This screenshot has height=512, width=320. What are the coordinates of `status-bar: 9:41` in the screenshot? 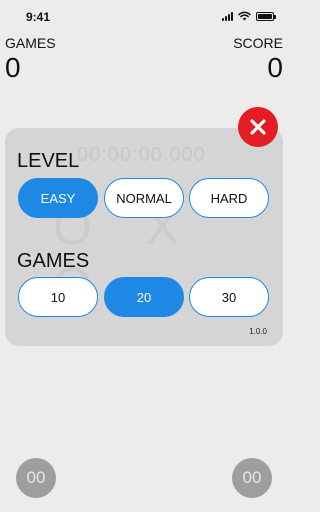 It's located at (144, 18).